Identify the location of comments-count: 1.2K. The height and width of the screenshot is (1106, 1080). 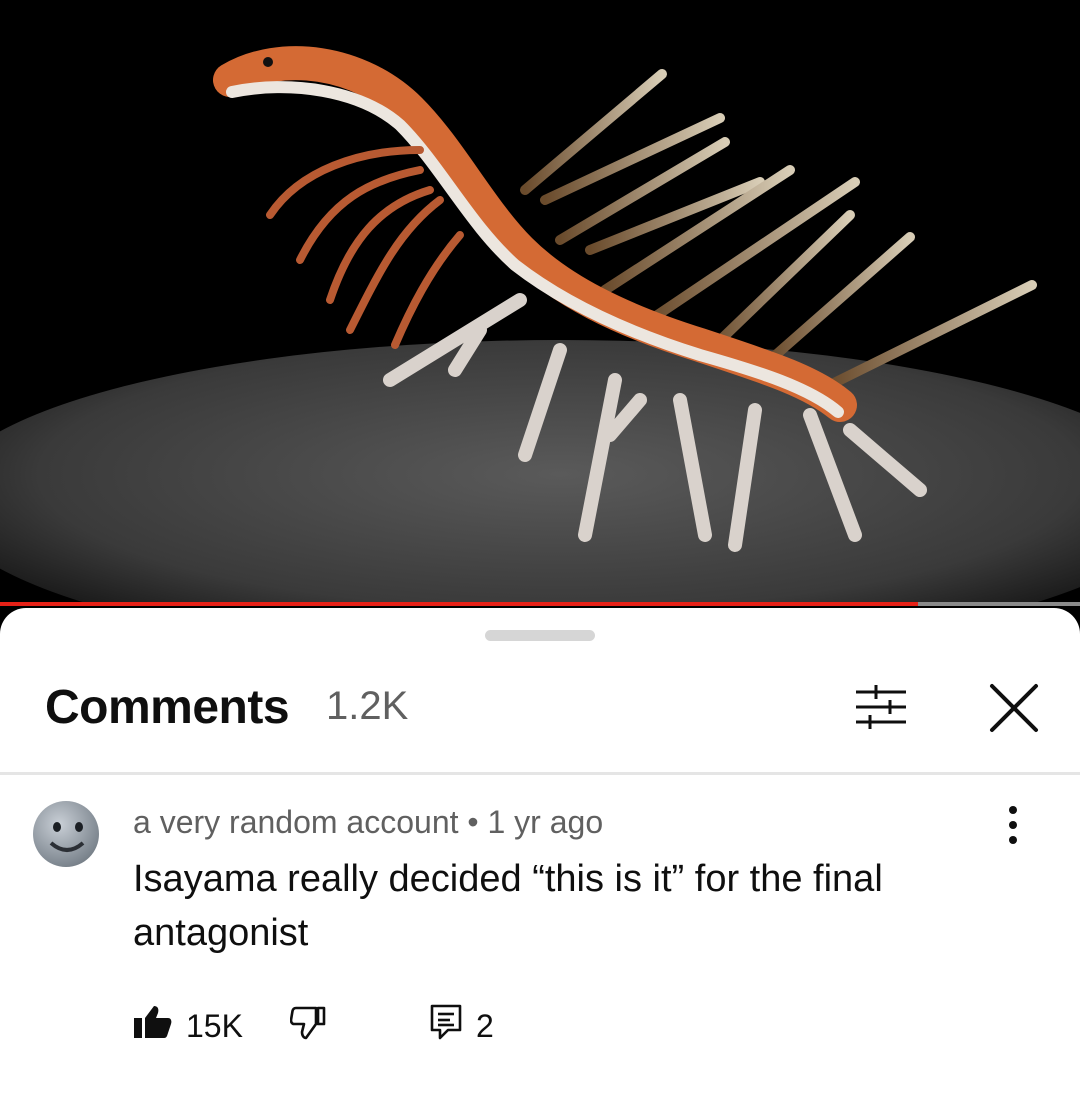
(367, 706).